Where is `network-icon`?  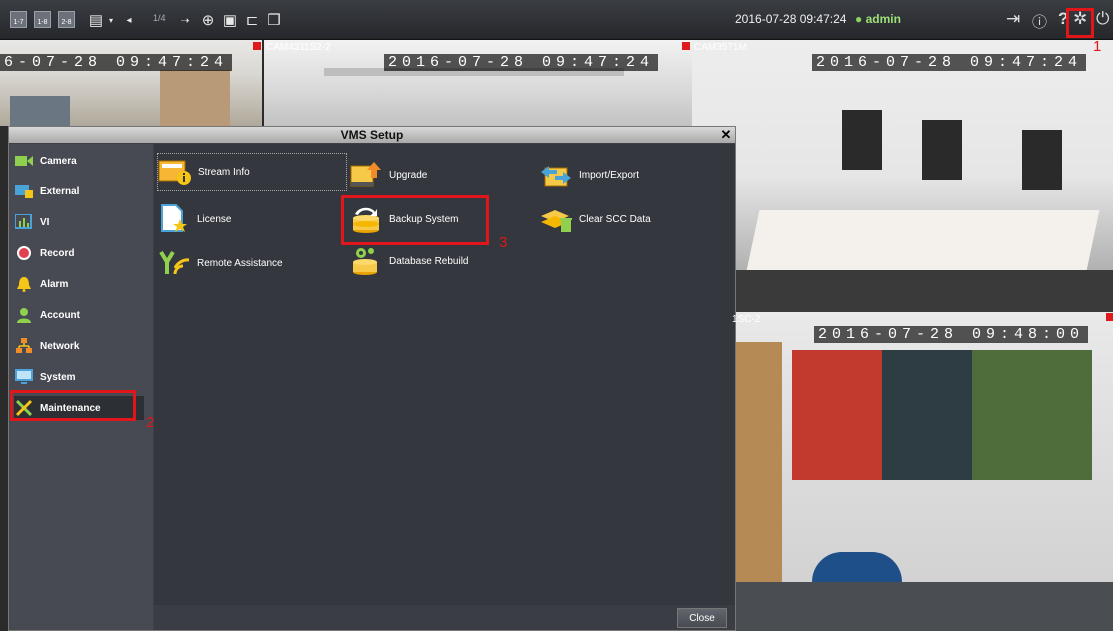 network-icon is located at coordinates (24, 346).